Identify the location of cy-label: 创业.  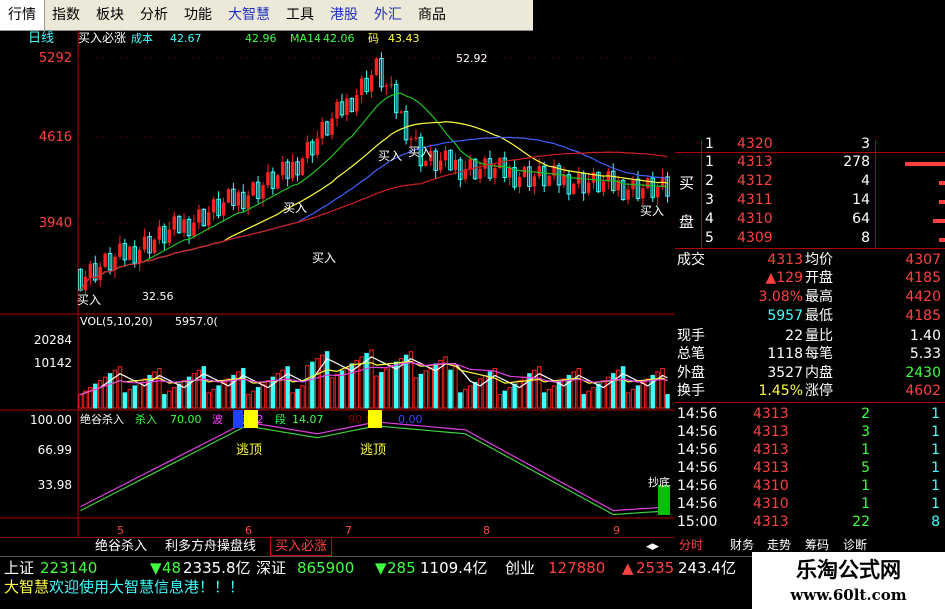
(520, 568).